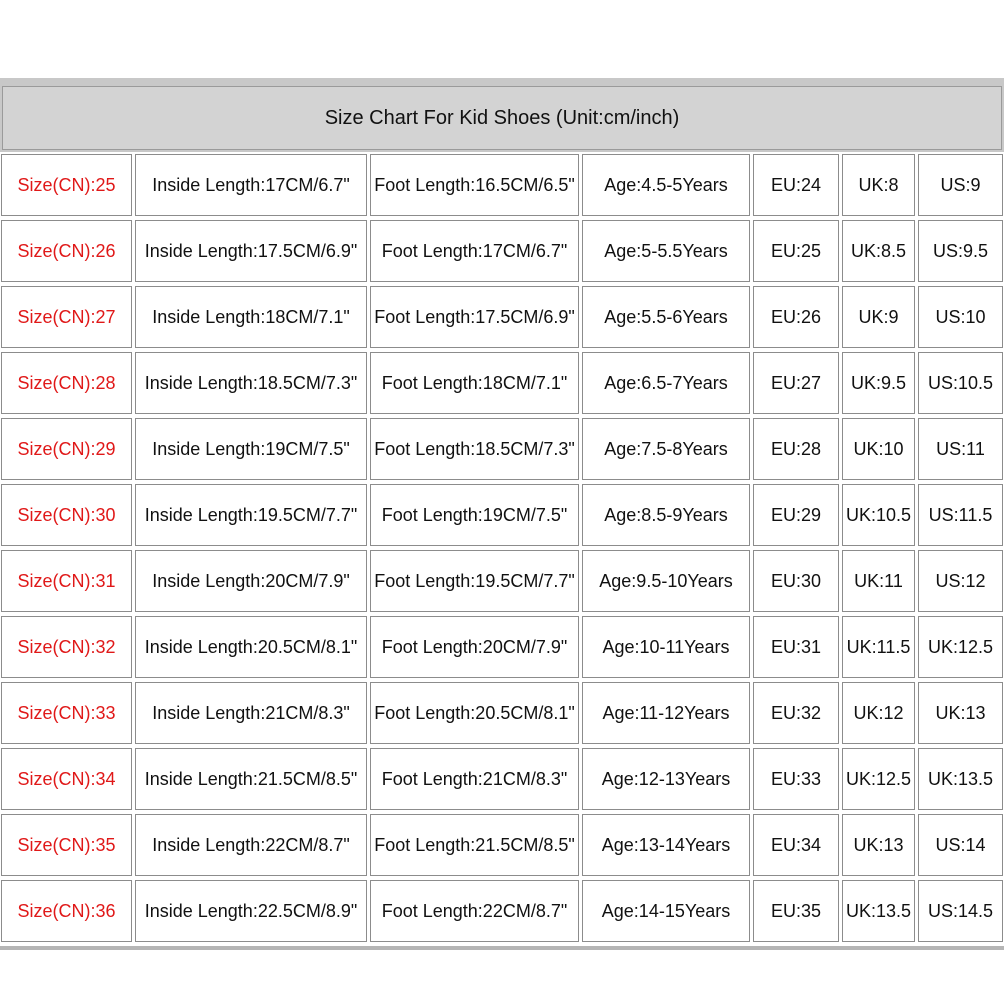 This screenshot has width=1004, height=1004. I want to click on foot-length-cell: Foot Length:21.5CM/8.5", so click(474, 845).